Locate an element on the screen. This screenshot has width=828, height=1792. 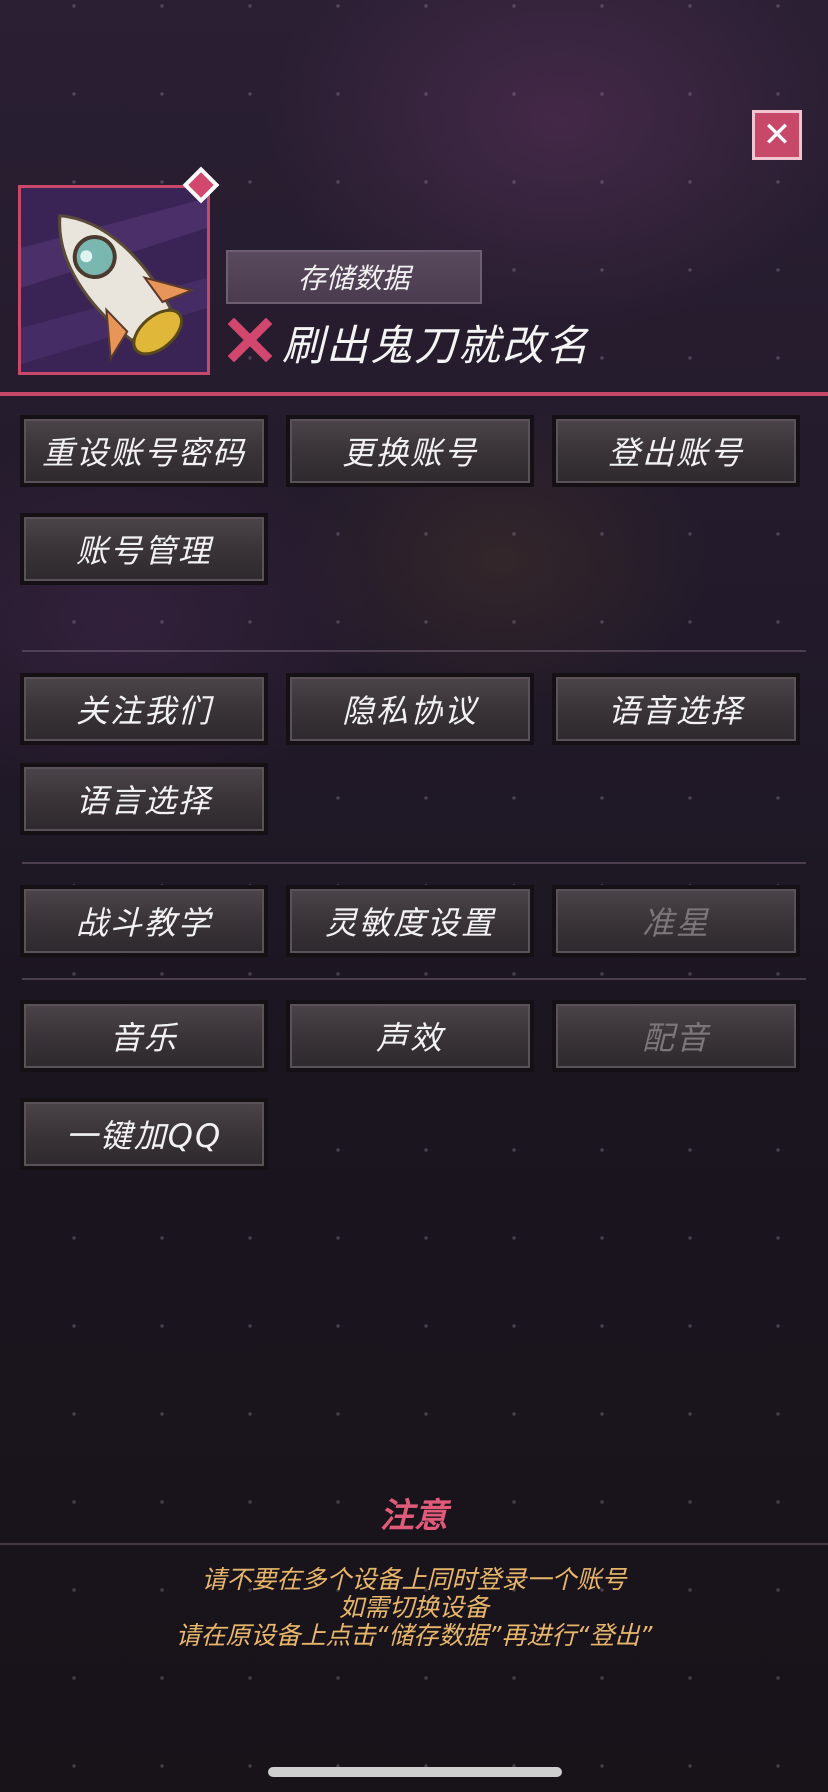
home-indicator is located at coordinates (415, 1772).